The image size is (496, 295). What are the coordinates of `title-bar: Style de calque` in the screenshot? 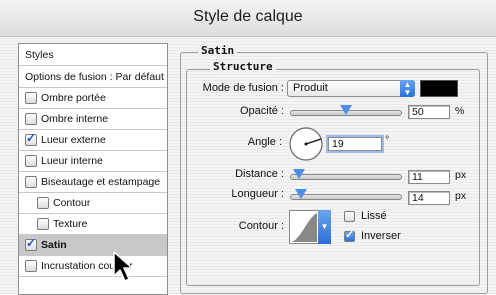 It's located at (248, 18).